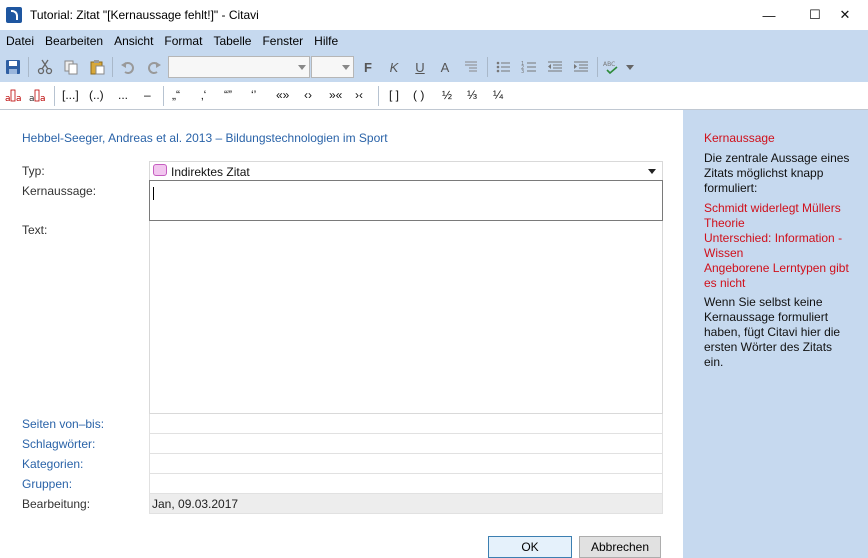 Image resolution: width=868 pixels, height=558 pixels. Describe the element at coordinates (471, 67) in the screenshot. I see `paragraph-format-icon` at that location.